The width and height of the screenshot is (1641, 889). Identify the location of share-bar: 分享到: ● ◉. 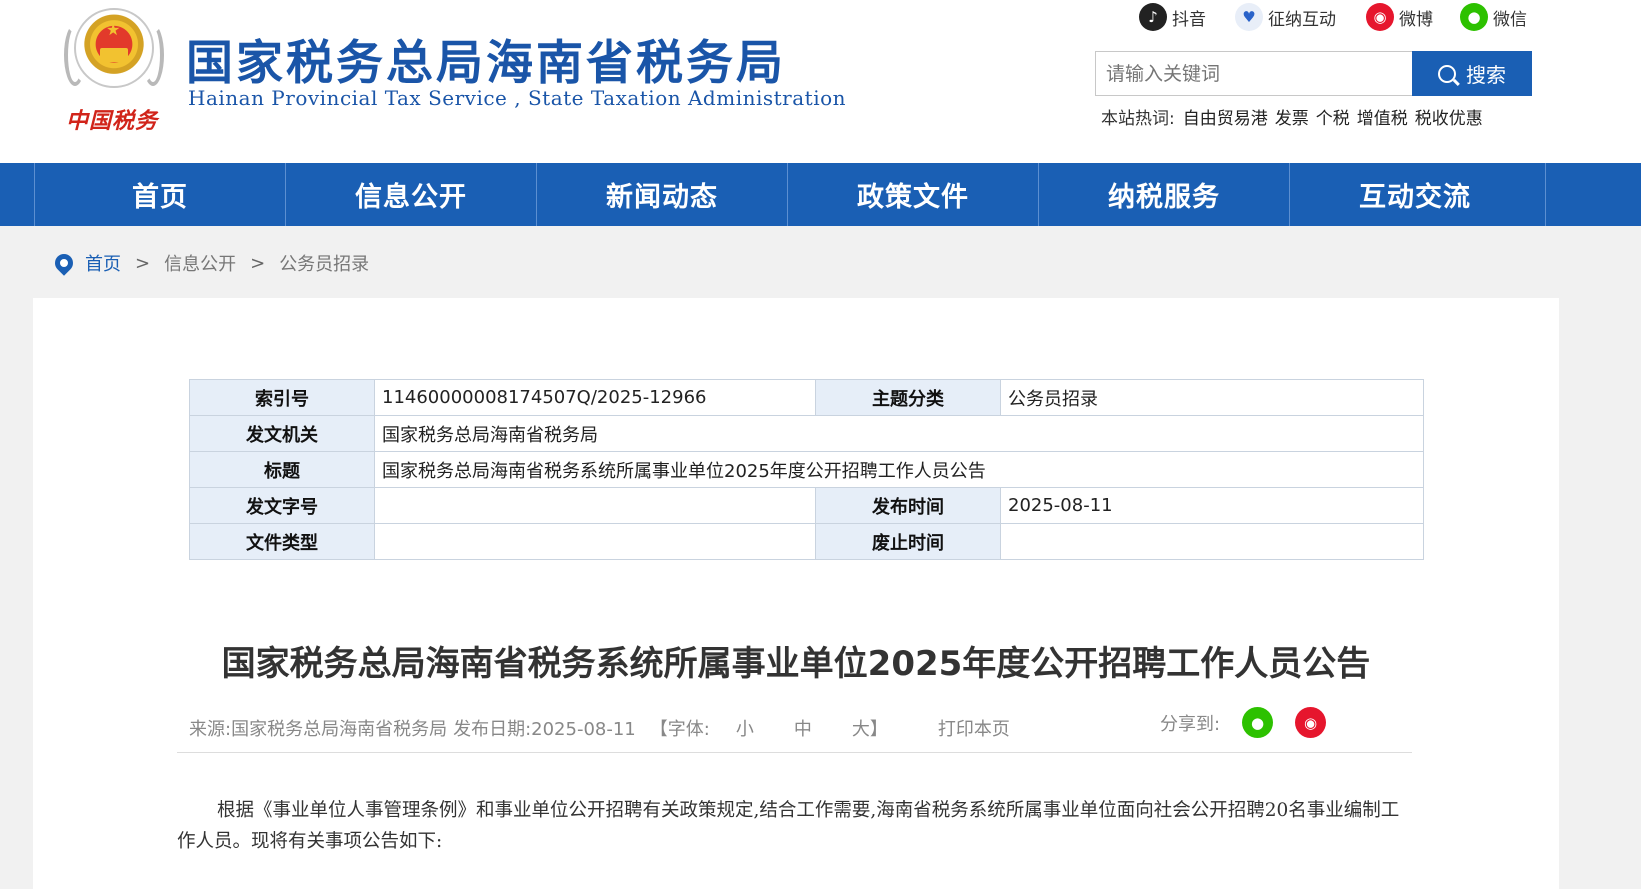
(1243, 722).